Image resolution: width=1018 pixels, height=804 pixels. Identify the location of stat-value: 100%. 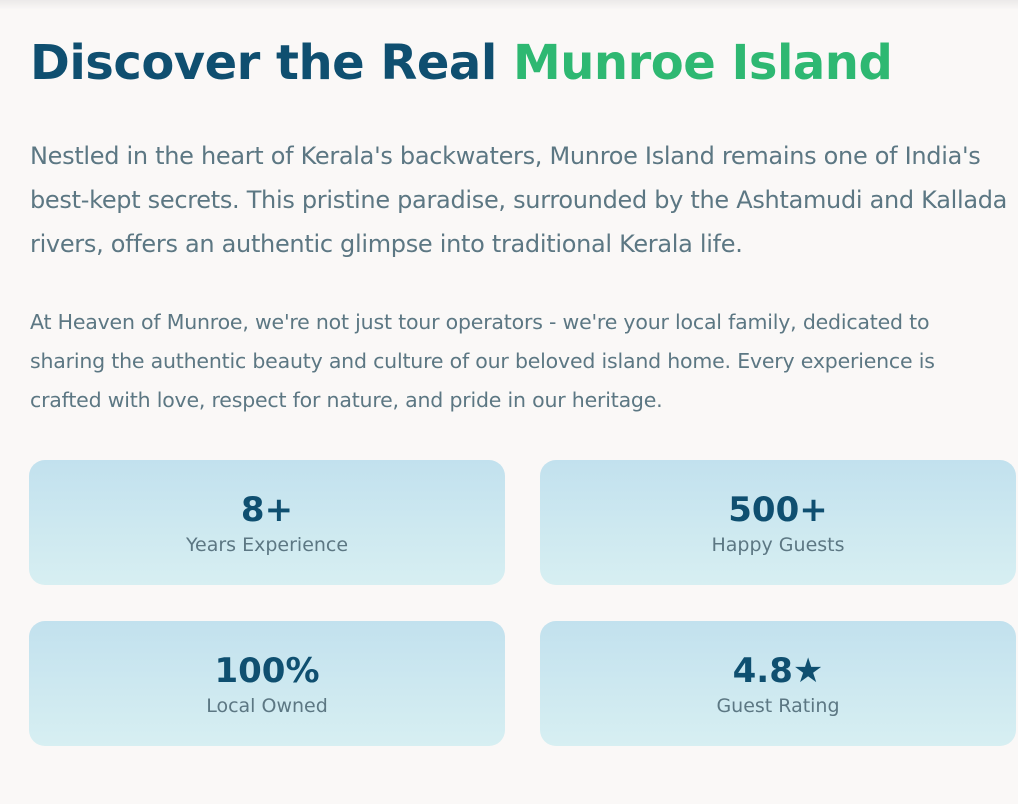
(267, 670).